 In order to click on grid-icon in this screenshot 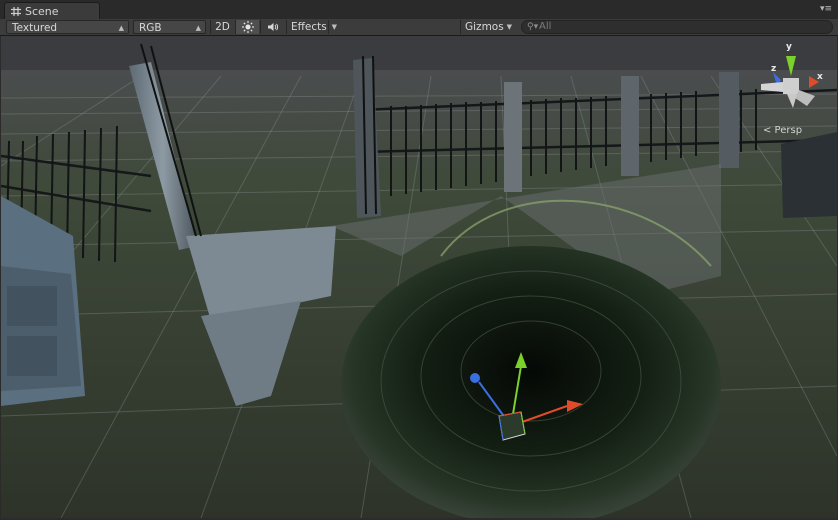, I will do `click(16, 11)`.